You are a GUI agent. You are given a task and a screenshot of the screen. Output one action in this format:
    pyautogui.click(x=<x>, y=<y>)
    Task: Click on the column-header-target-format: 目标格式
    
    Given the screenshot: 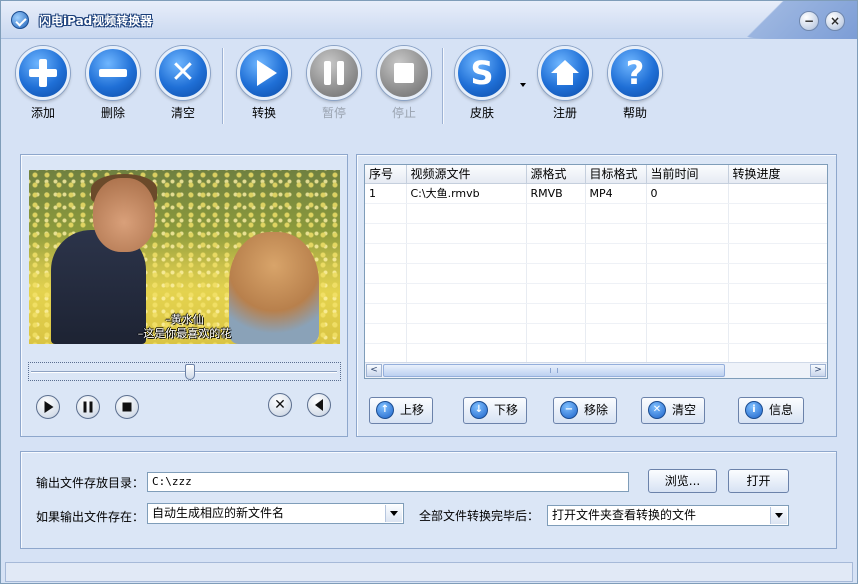 What is the action you would take?
    pyautogui.click(x=616, y=174)
    